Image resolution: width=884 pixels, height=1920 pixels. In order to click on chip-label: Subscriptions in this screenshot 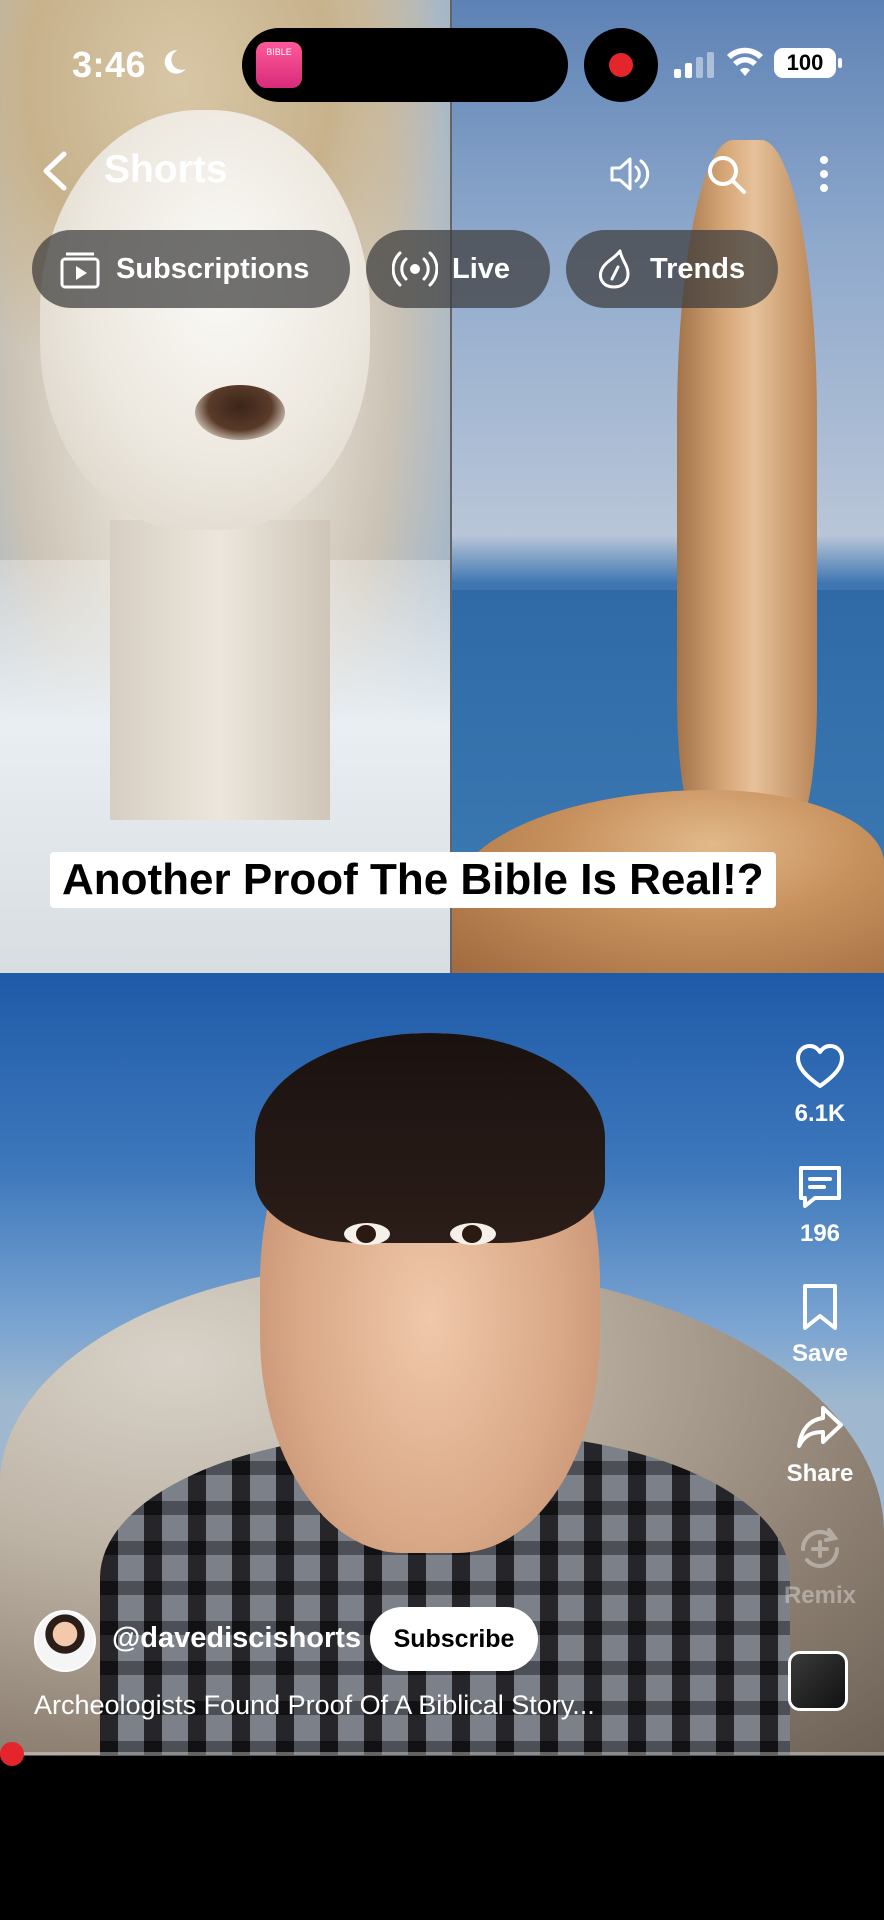, I will do `click(213, 268)`.